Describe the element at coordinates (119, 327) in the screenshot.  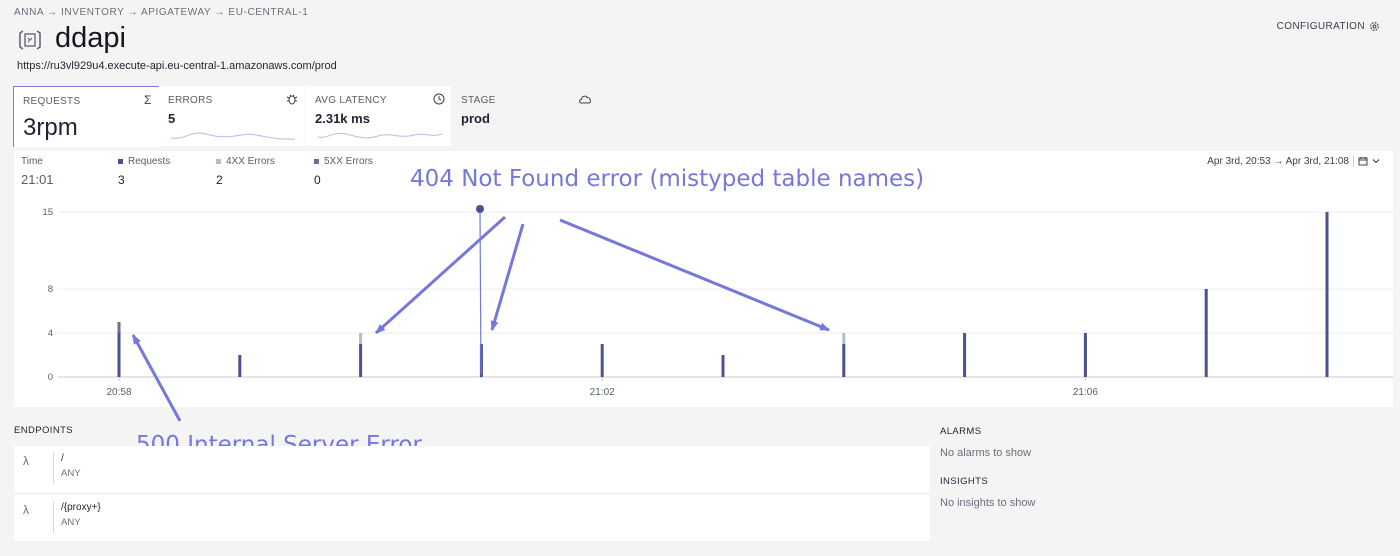
I see `error-5xx-bar` at that location.